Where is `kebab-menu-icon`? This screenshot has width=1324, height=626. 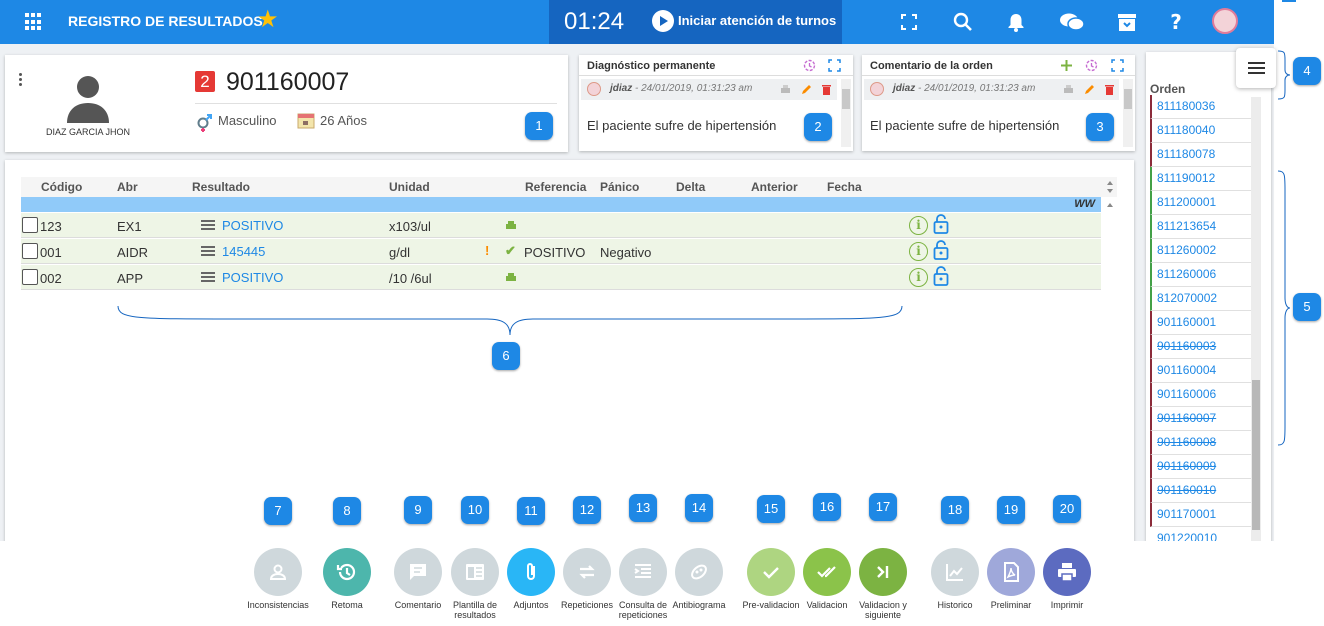
kebab-menu-icon is located at coordinates (21, 80).